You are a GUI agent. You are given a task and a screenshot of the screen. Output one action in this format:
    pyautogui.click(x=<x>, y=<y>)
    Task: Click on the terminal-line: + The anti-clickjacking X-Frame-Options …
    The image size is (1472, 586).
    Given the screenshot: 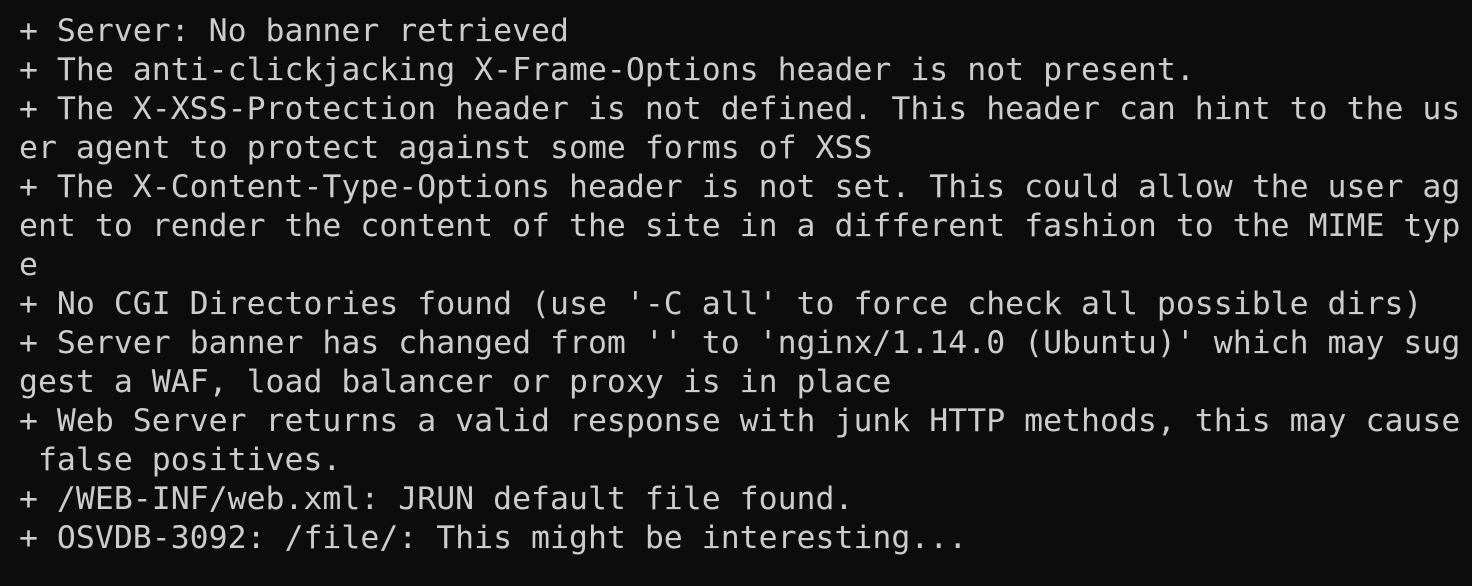 What is the action you would take?
    pyautogui.click(x=607, y=70)
    